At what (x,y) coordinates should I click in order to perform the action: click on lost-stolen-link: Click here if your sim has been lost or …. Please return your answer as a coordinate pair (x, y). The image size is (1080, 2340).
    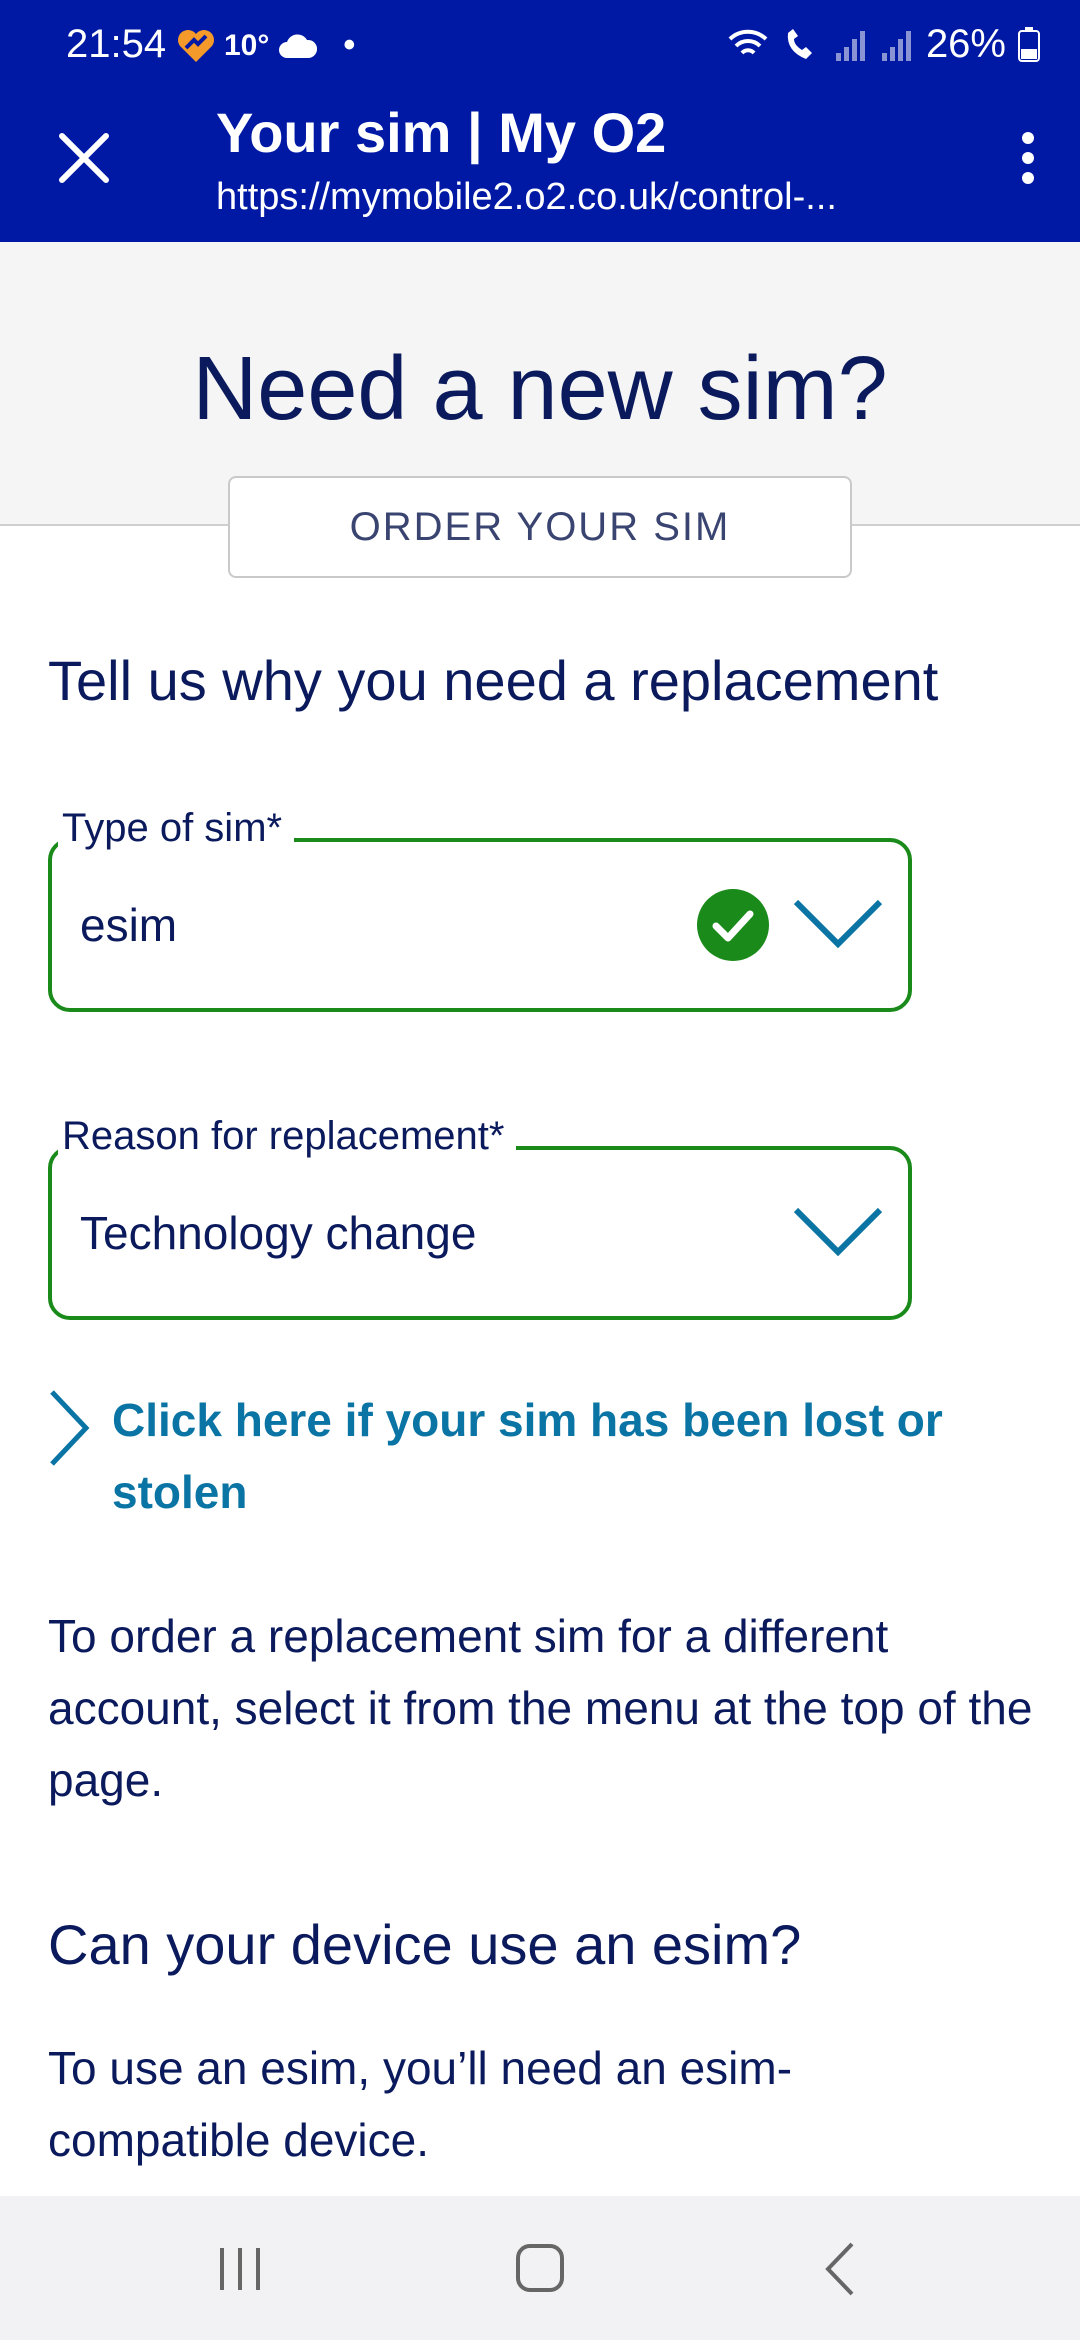
    Looking at the image, I should click on (538, 1456).